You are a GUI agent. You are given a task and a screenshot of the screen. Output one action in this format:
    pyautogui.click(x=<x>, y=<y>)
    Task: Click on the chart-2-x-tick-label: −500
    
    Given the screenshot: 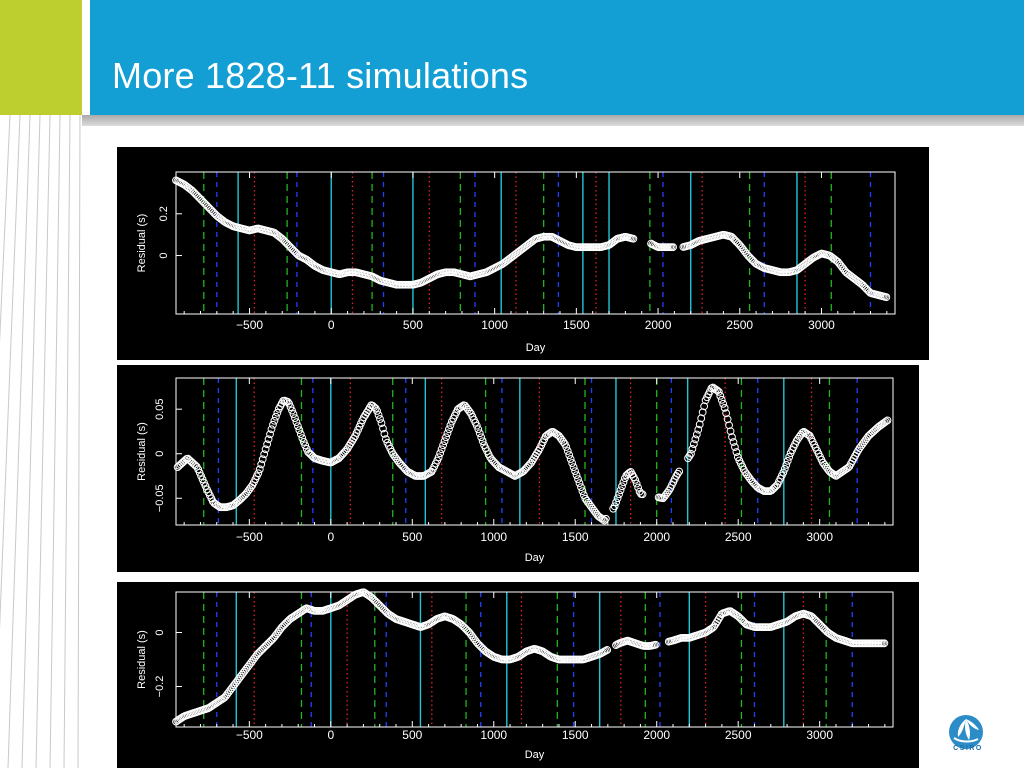 What is the action you would take?
    pyautogui.click(x=249, y=537)
    